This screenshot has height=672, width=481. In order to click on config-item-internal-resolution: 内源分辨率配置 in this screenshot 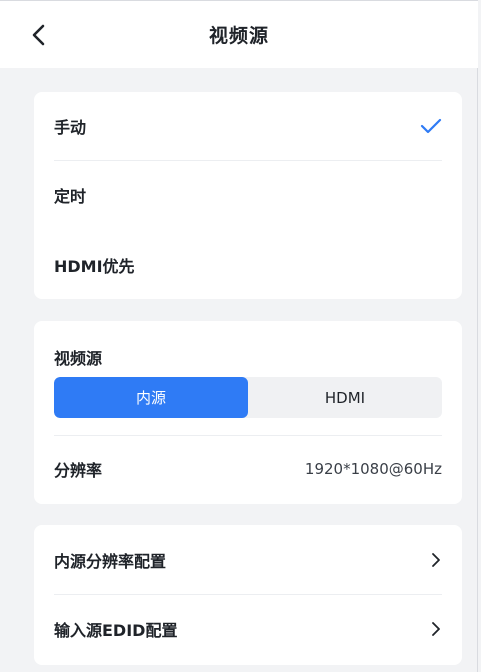, I will do `click(248, 560)`.